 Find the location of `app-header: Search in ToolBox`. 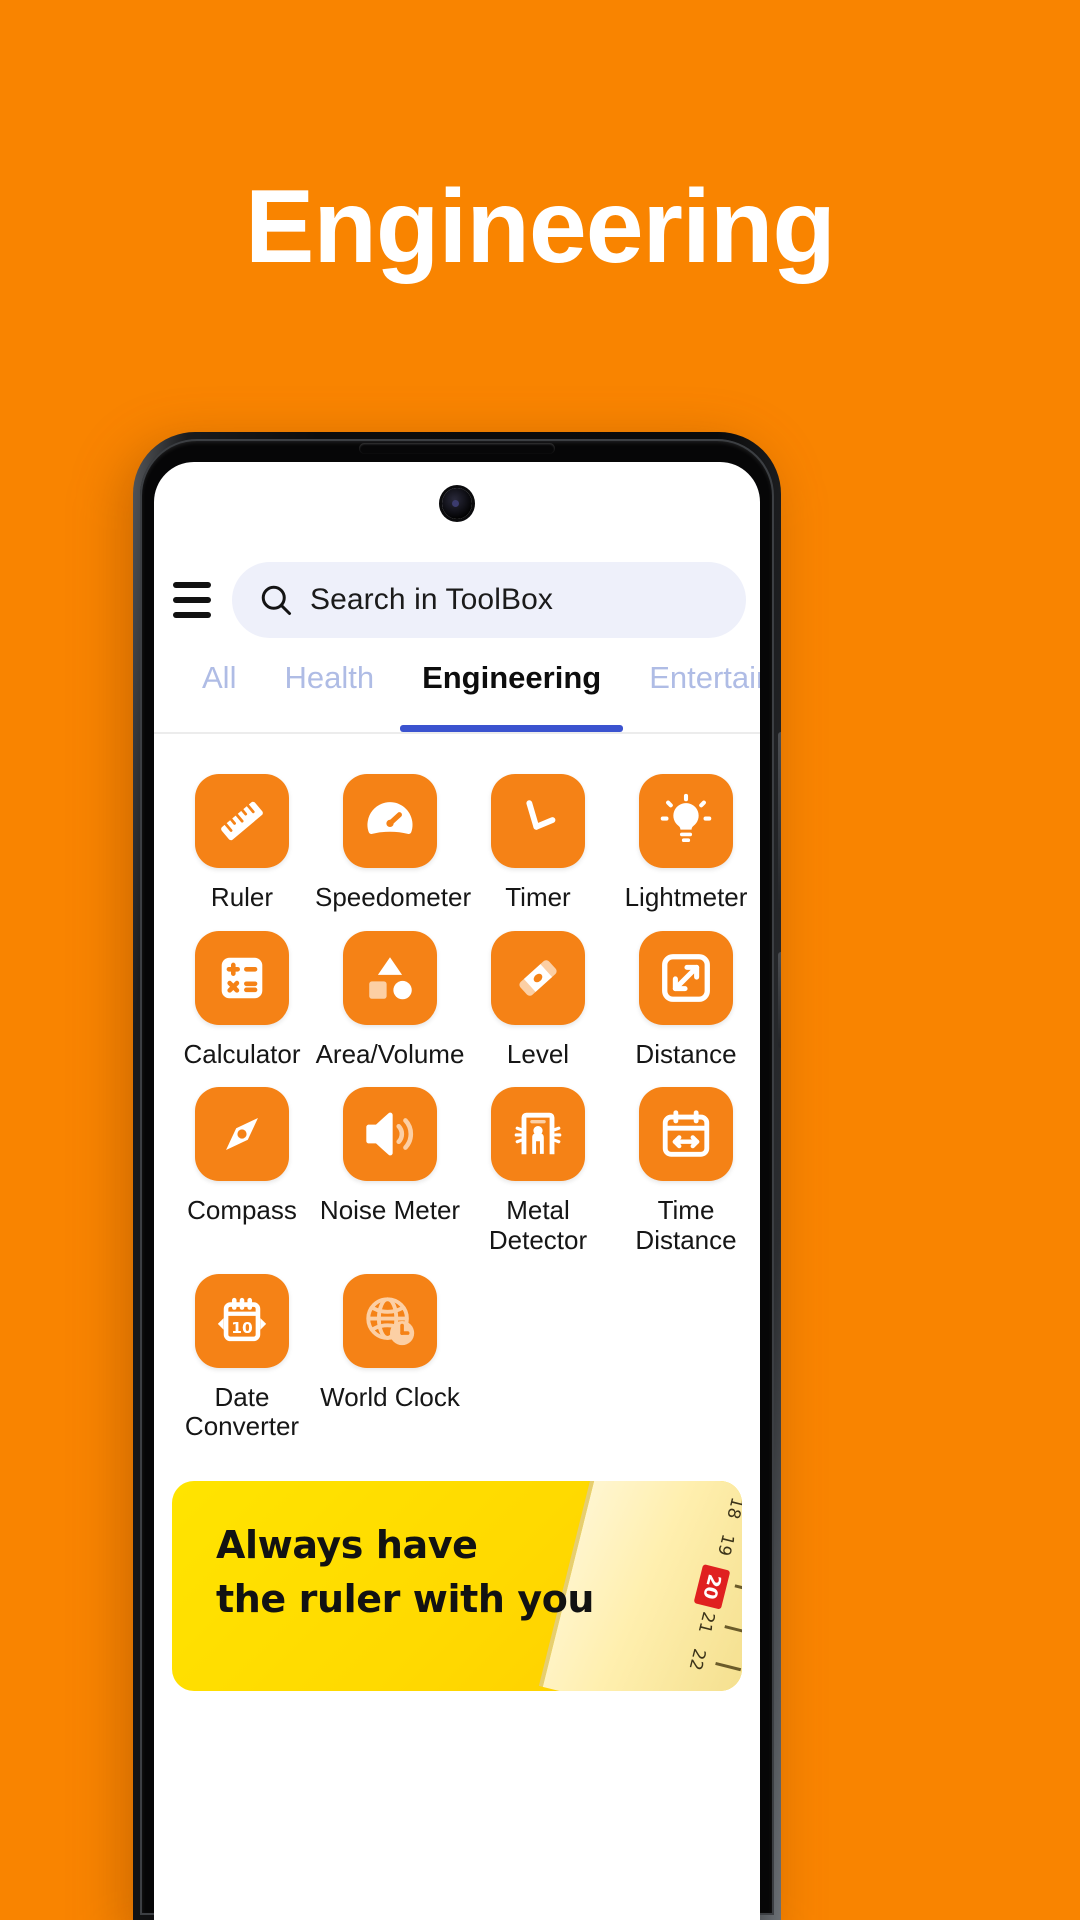

app-header: Search in ToolBox is located at coordinates (457, 600).